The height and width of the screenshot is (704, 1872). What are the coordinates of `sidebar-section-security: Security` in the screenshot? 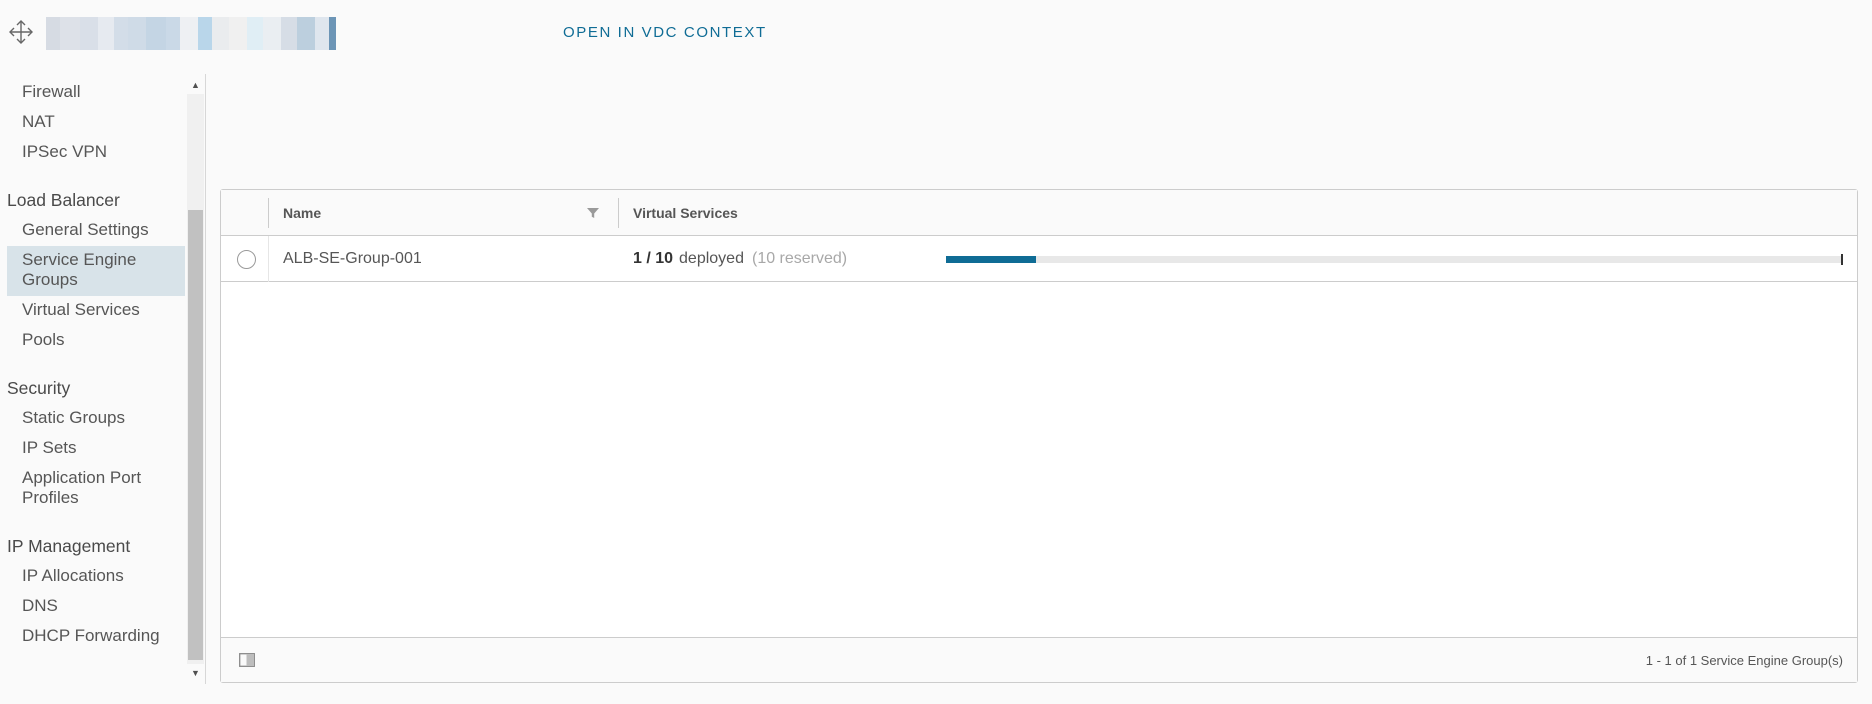 It's located at (39, 388).